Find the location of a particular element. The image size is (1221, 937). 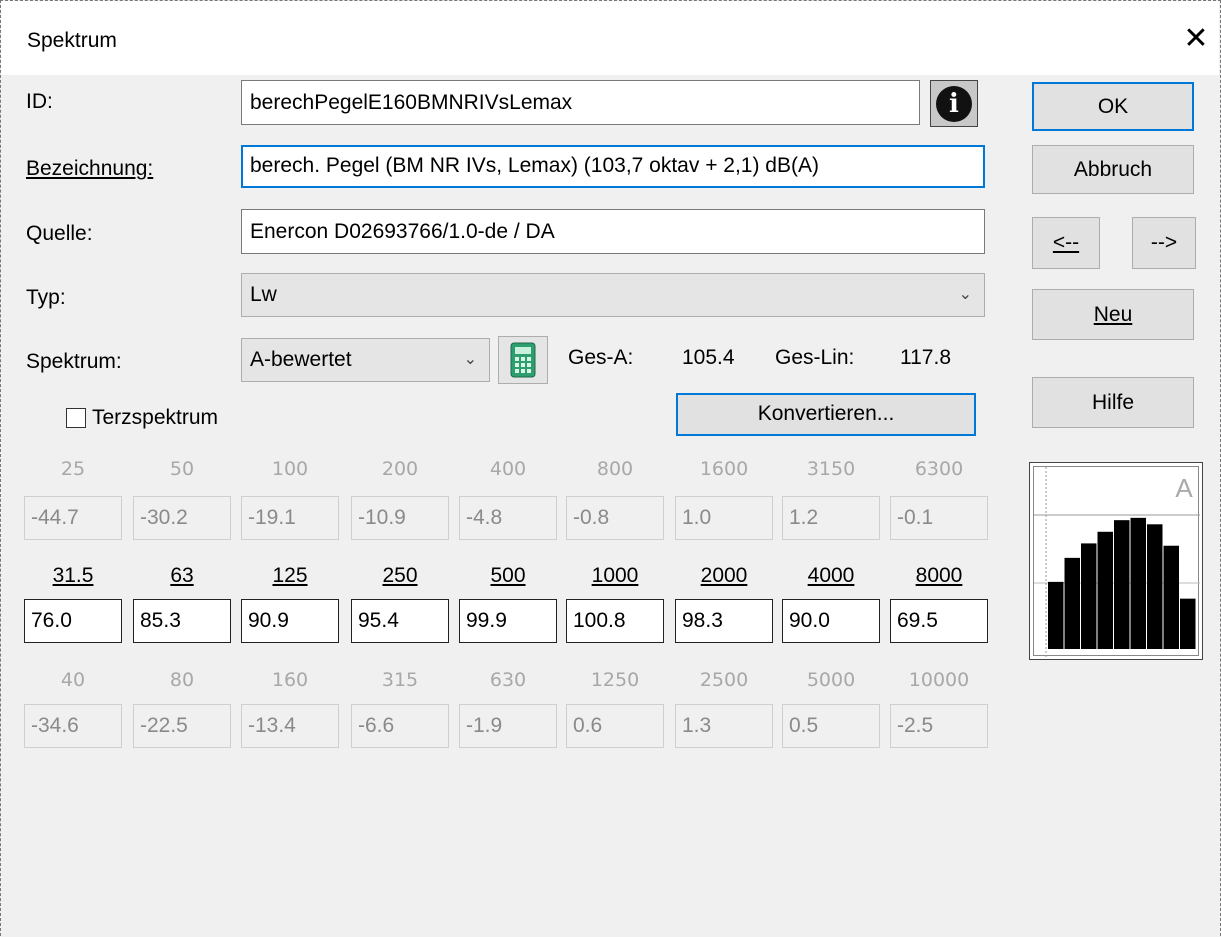

freq-label-octave-1: 63 is located at coordinates (182, 575).